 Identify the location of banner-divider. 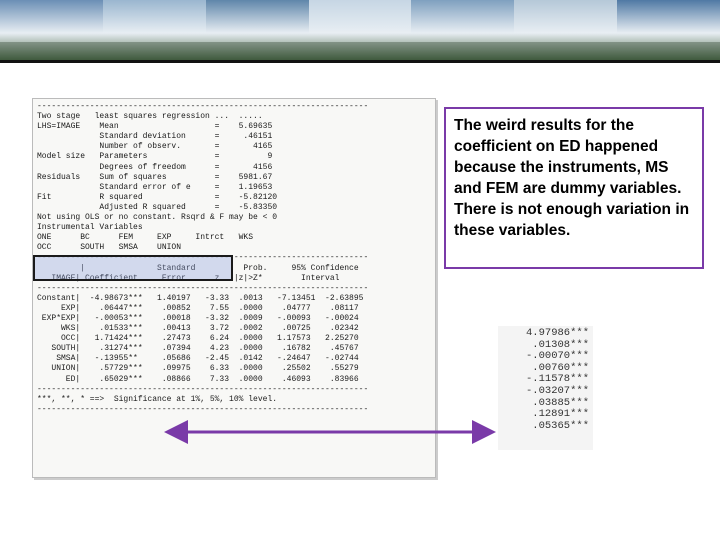
(360, 61).